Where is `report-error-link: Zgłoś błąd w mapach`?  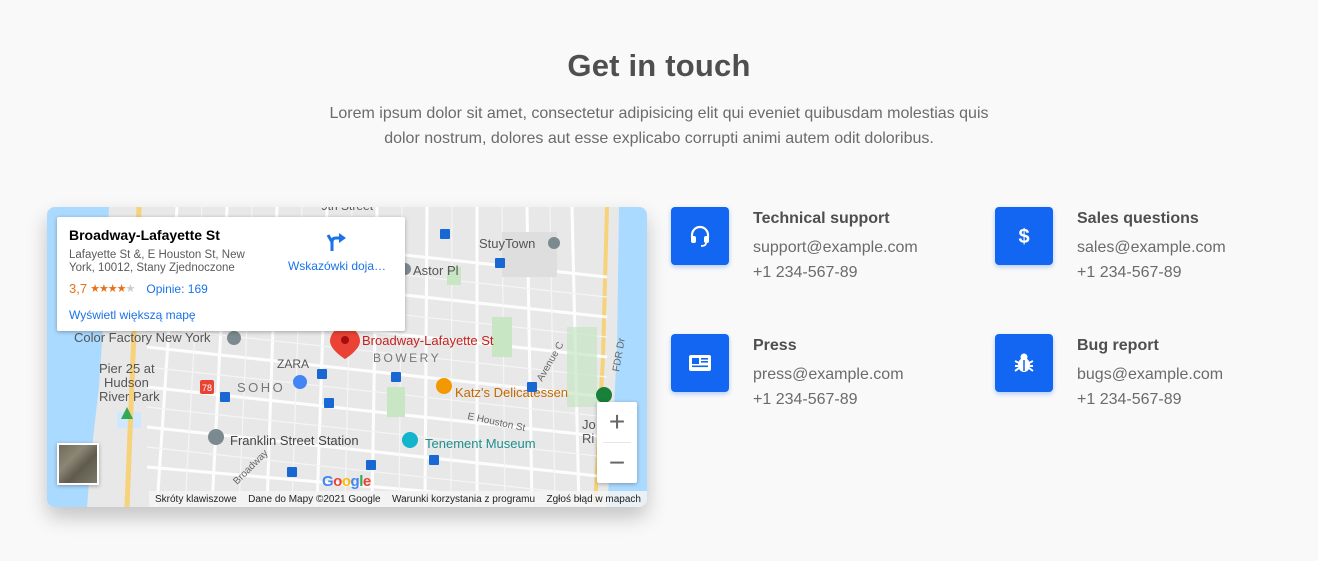 report-error-link: Zgłoś błąd w mapach is located at coordinates (594, 499).